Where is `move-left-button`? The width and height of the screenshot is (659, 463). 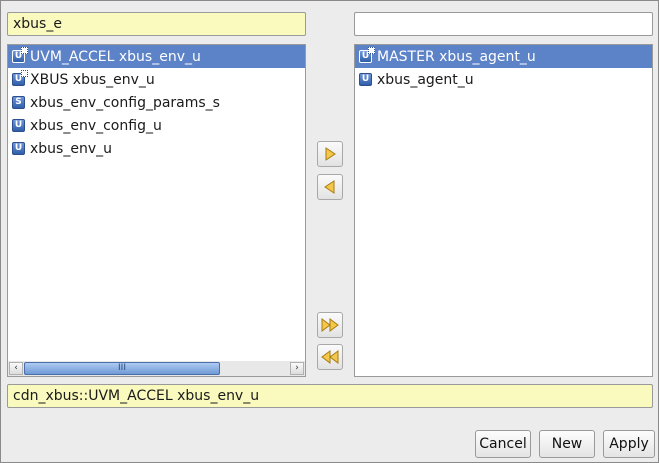
move-left-button is located at coordinates (330, 187).